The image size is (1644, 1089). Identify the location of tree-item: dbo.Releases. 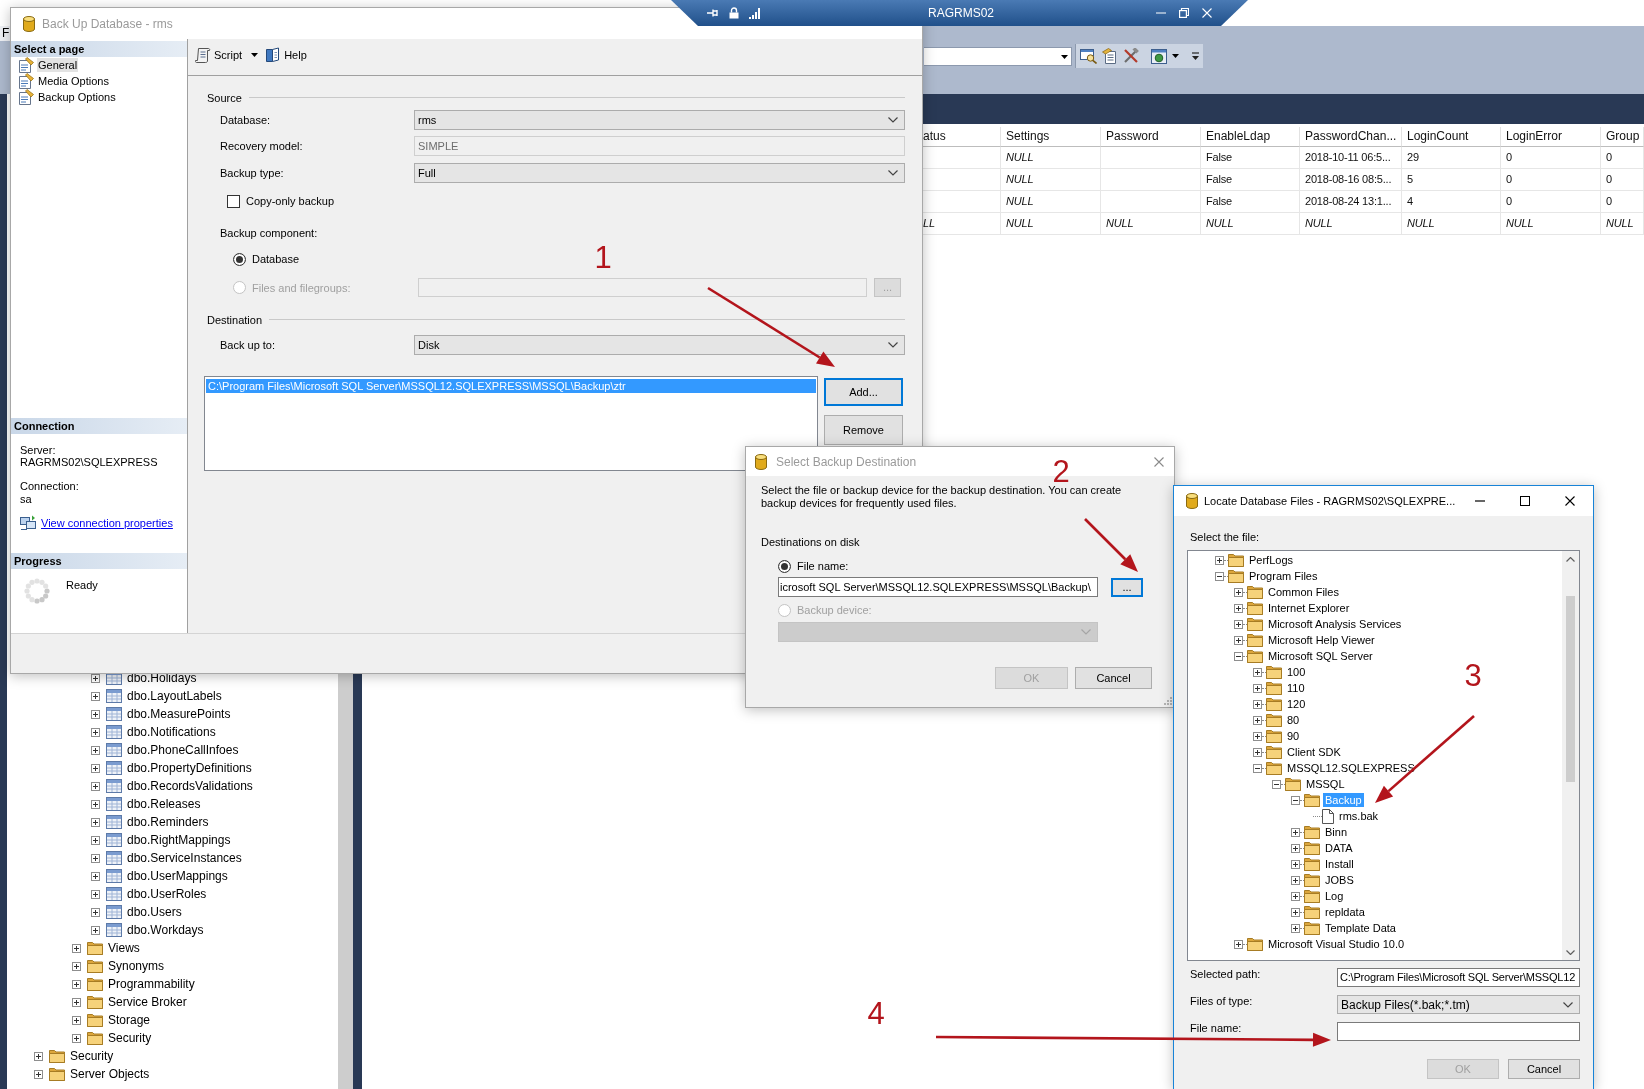
(164, 804).